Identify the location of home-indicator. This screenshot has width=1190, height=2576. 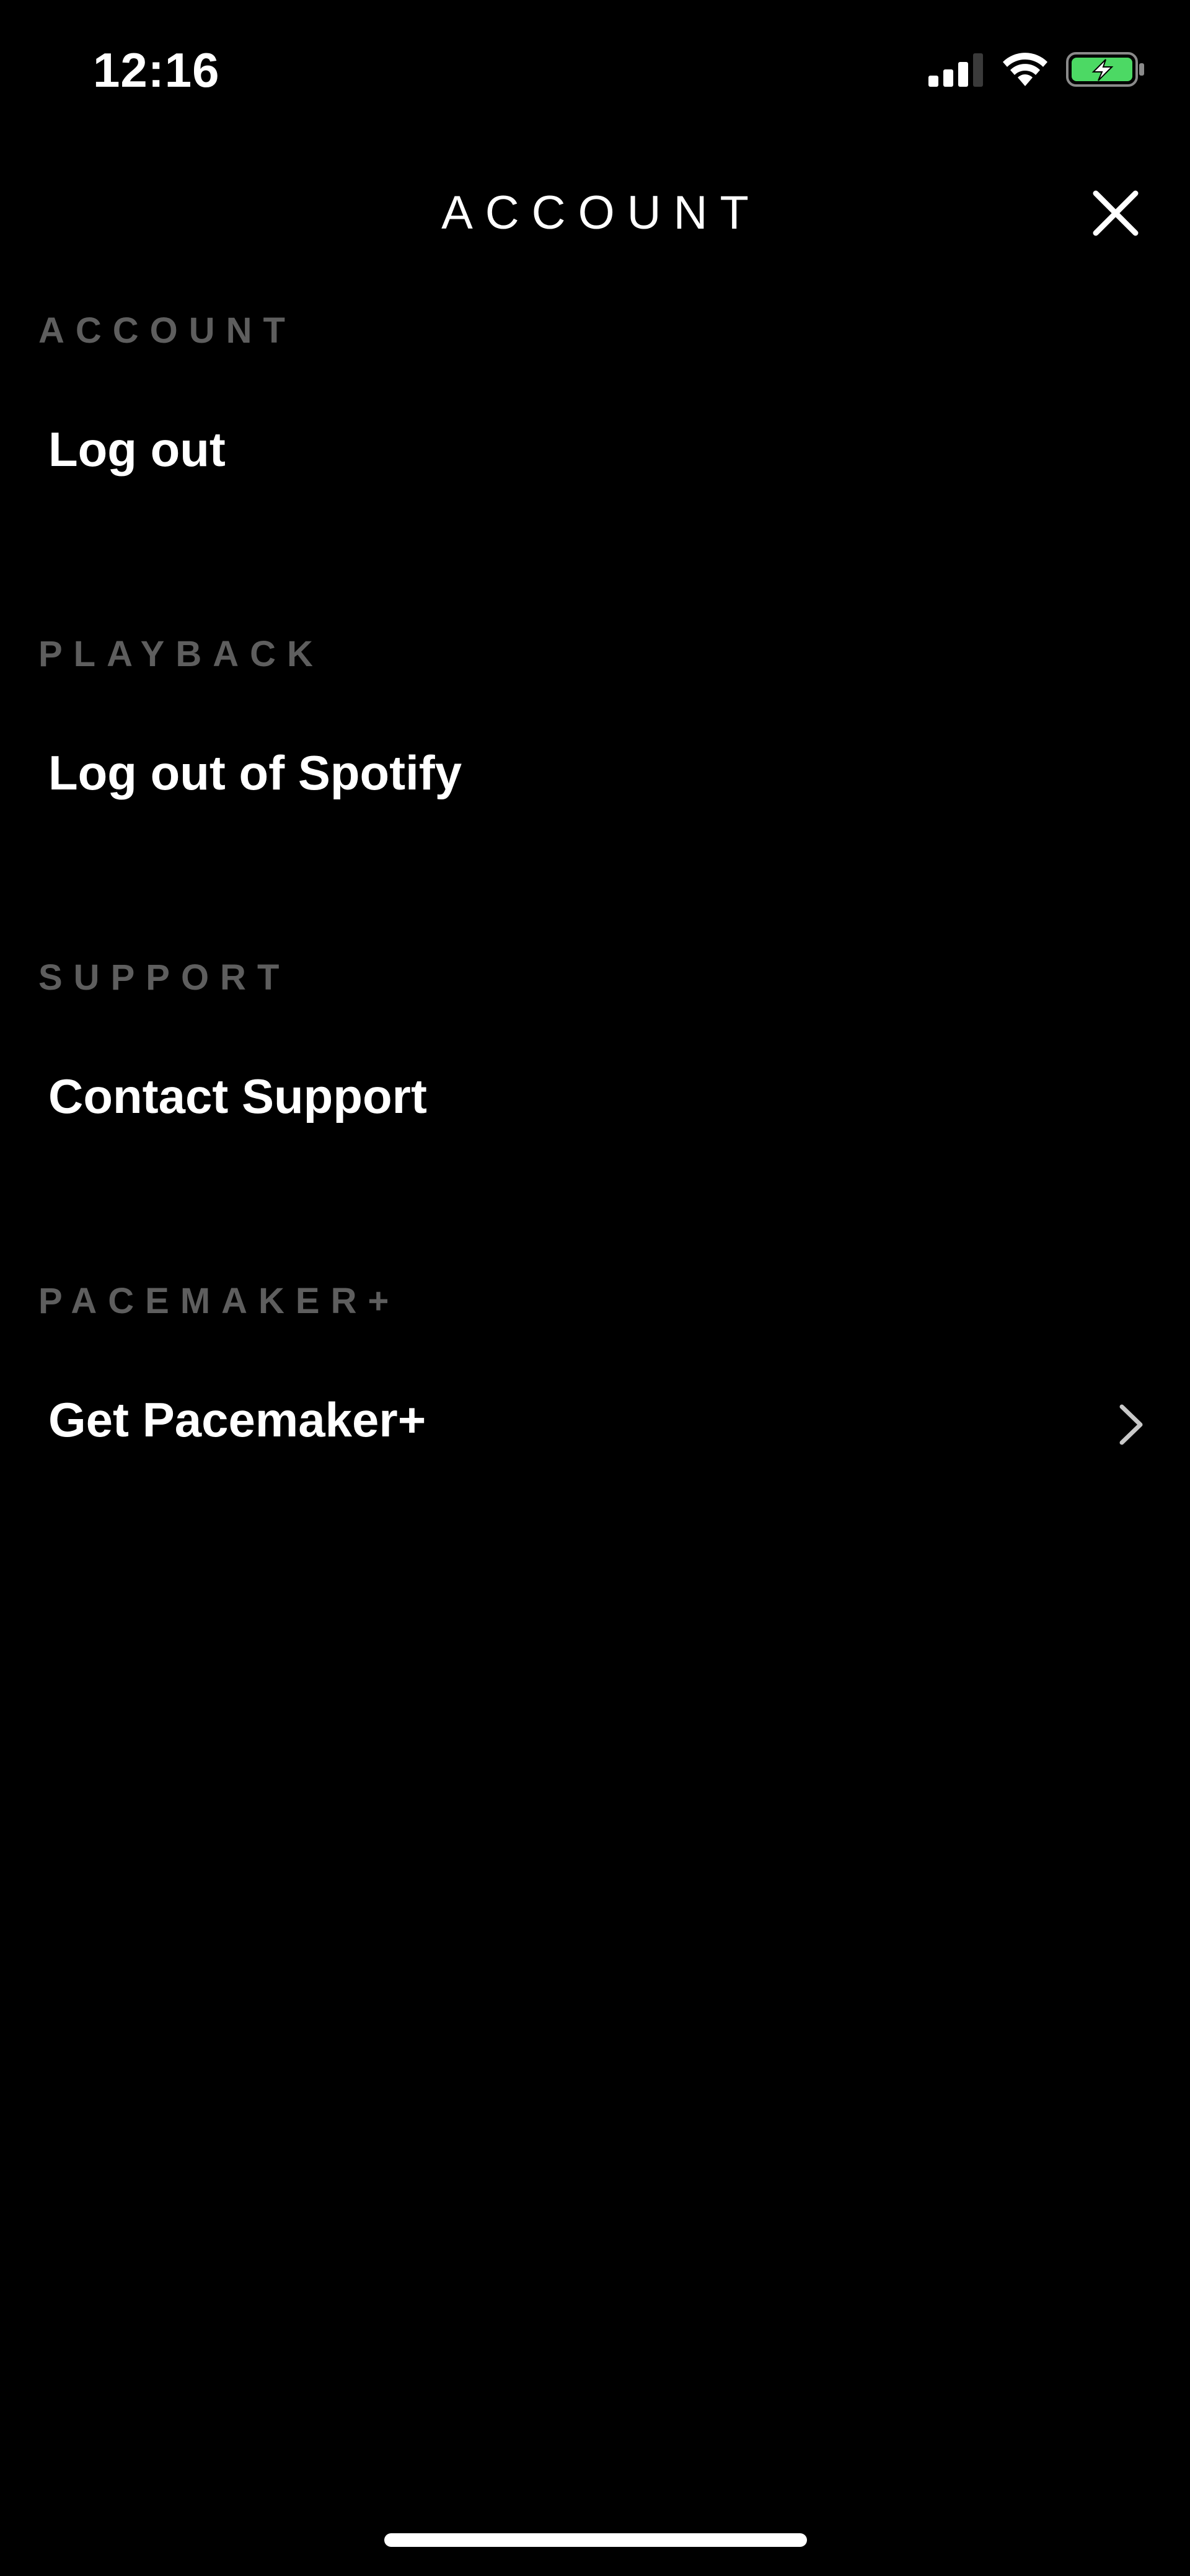
(595, 2540).